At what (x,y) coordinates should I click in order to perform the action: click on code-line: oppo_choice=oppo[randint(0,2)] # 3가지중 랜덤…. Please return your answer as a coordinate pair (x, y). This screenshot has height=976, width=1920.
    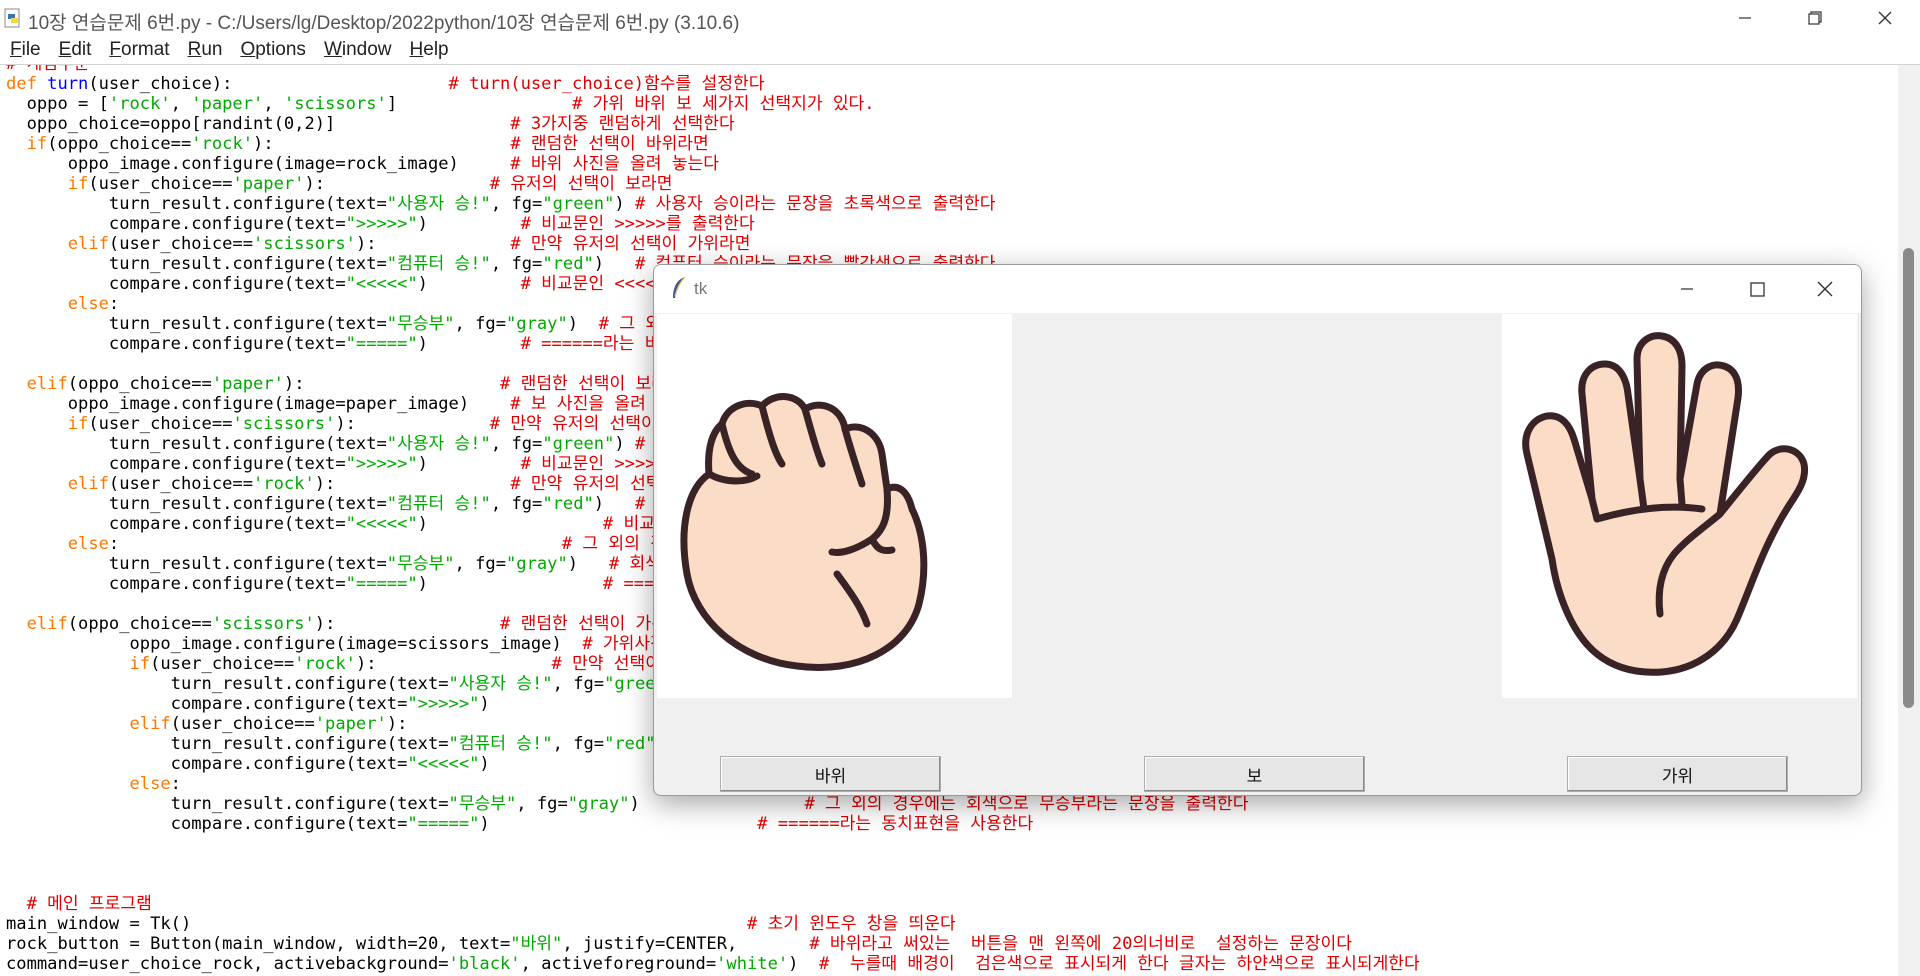
    Looking at the image, I should click on (713, 124).